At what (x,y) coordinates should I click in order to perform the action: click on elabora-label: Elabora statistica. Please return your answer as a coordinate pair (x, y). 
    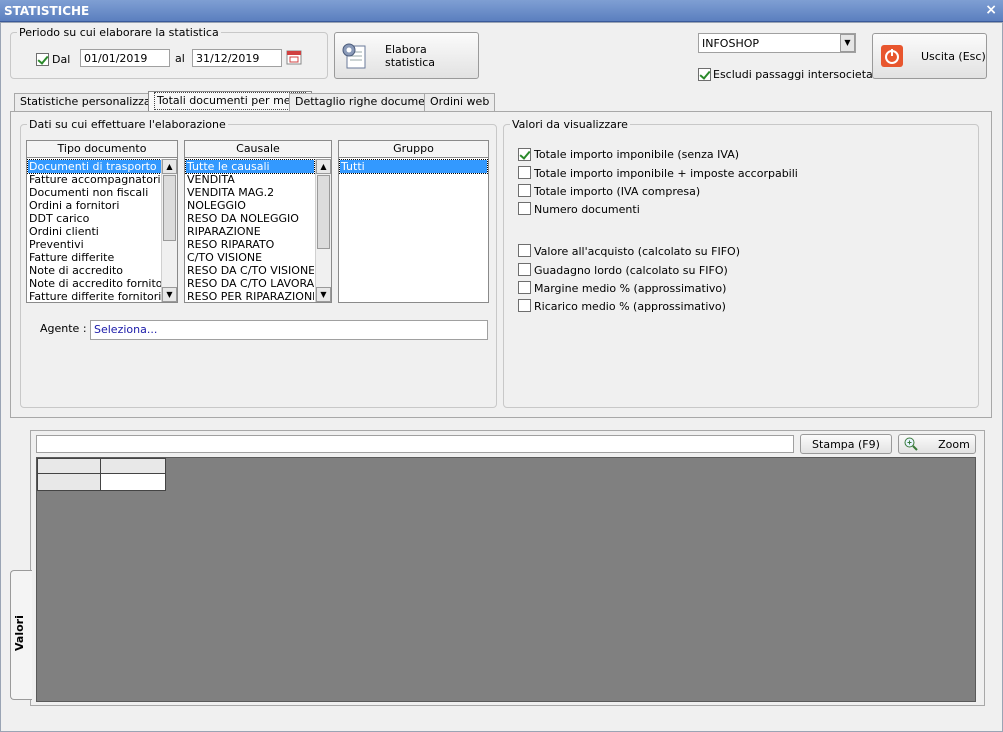
    Looking at the image, I should click on (410, 55).